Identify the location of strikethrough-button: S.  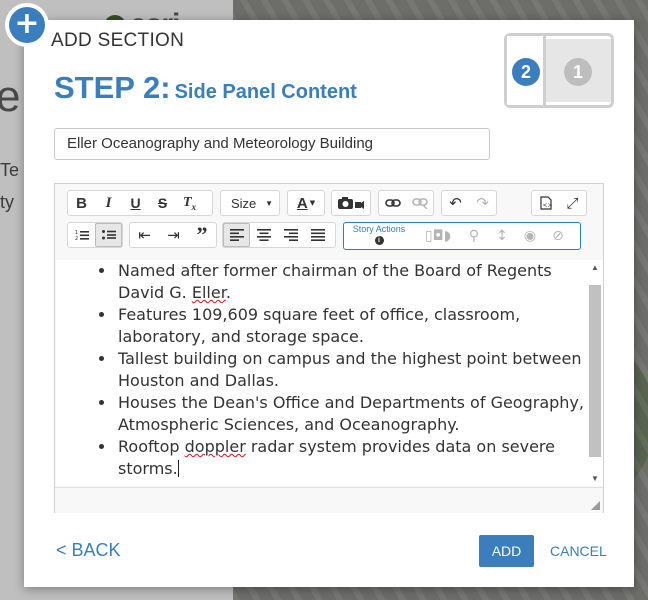
(162, 203).